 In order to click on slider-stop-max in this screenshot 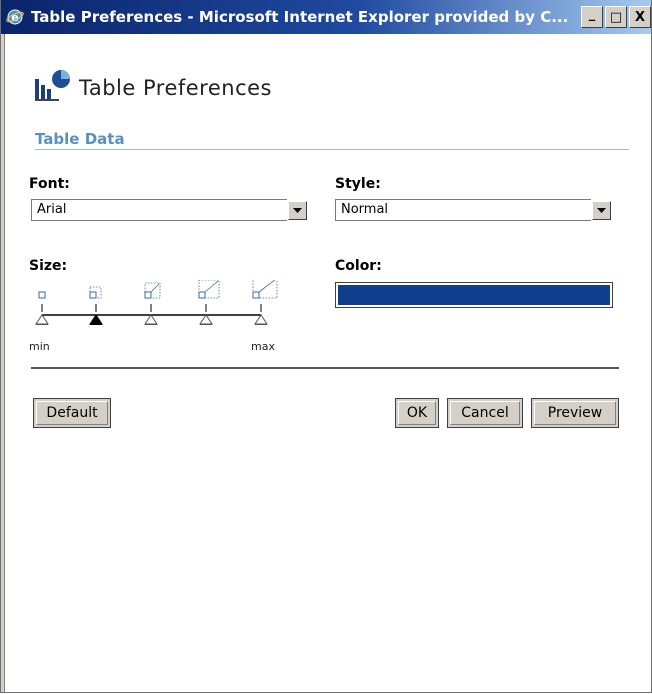, I will do `click(261, 319)`.